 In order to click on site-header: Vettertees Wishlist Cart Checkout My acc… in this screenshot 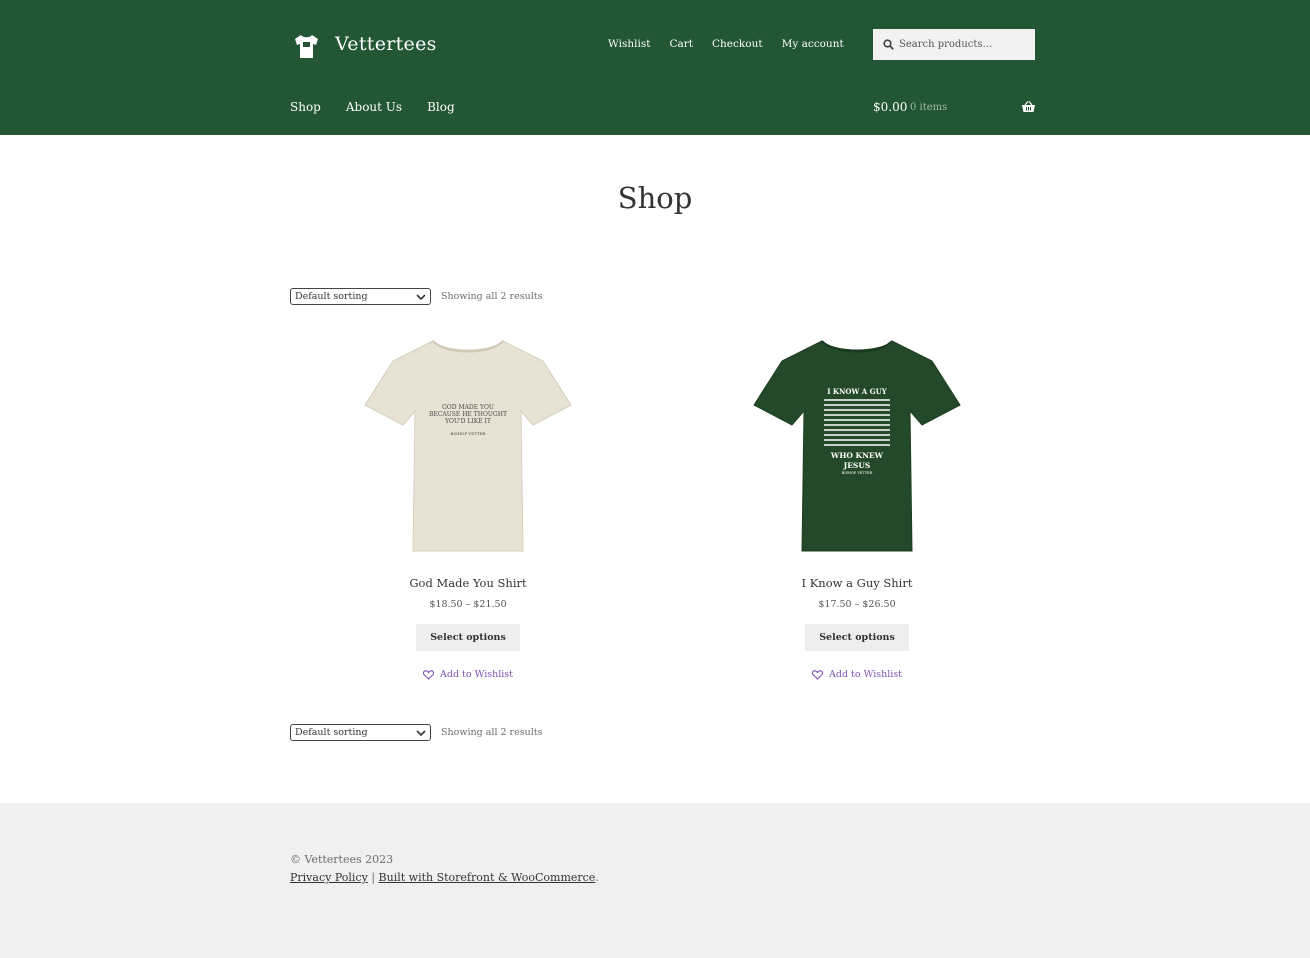, I will do `click(655, 67)`.